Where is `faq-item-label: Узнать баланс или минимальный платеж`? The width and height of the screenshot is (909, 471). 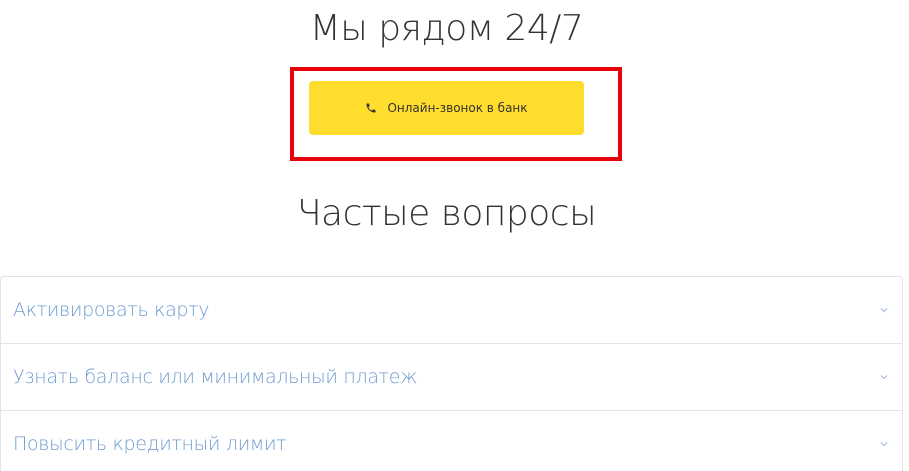
faq-item-label: Узнать баланс или минимальный платеж is located at coordinates (215, 377).